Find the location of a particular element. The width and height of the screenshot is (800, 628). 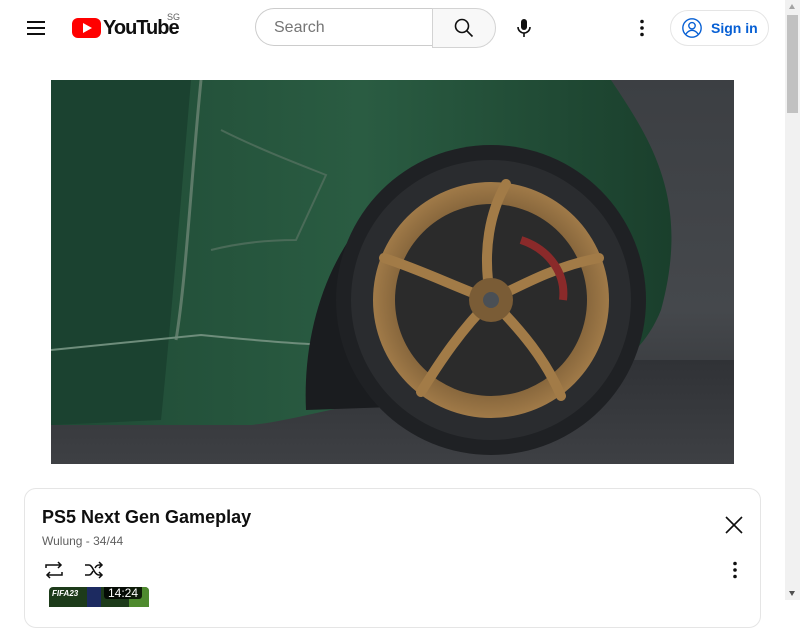

thumbnail-artwork is located at coordinates (94, 597).